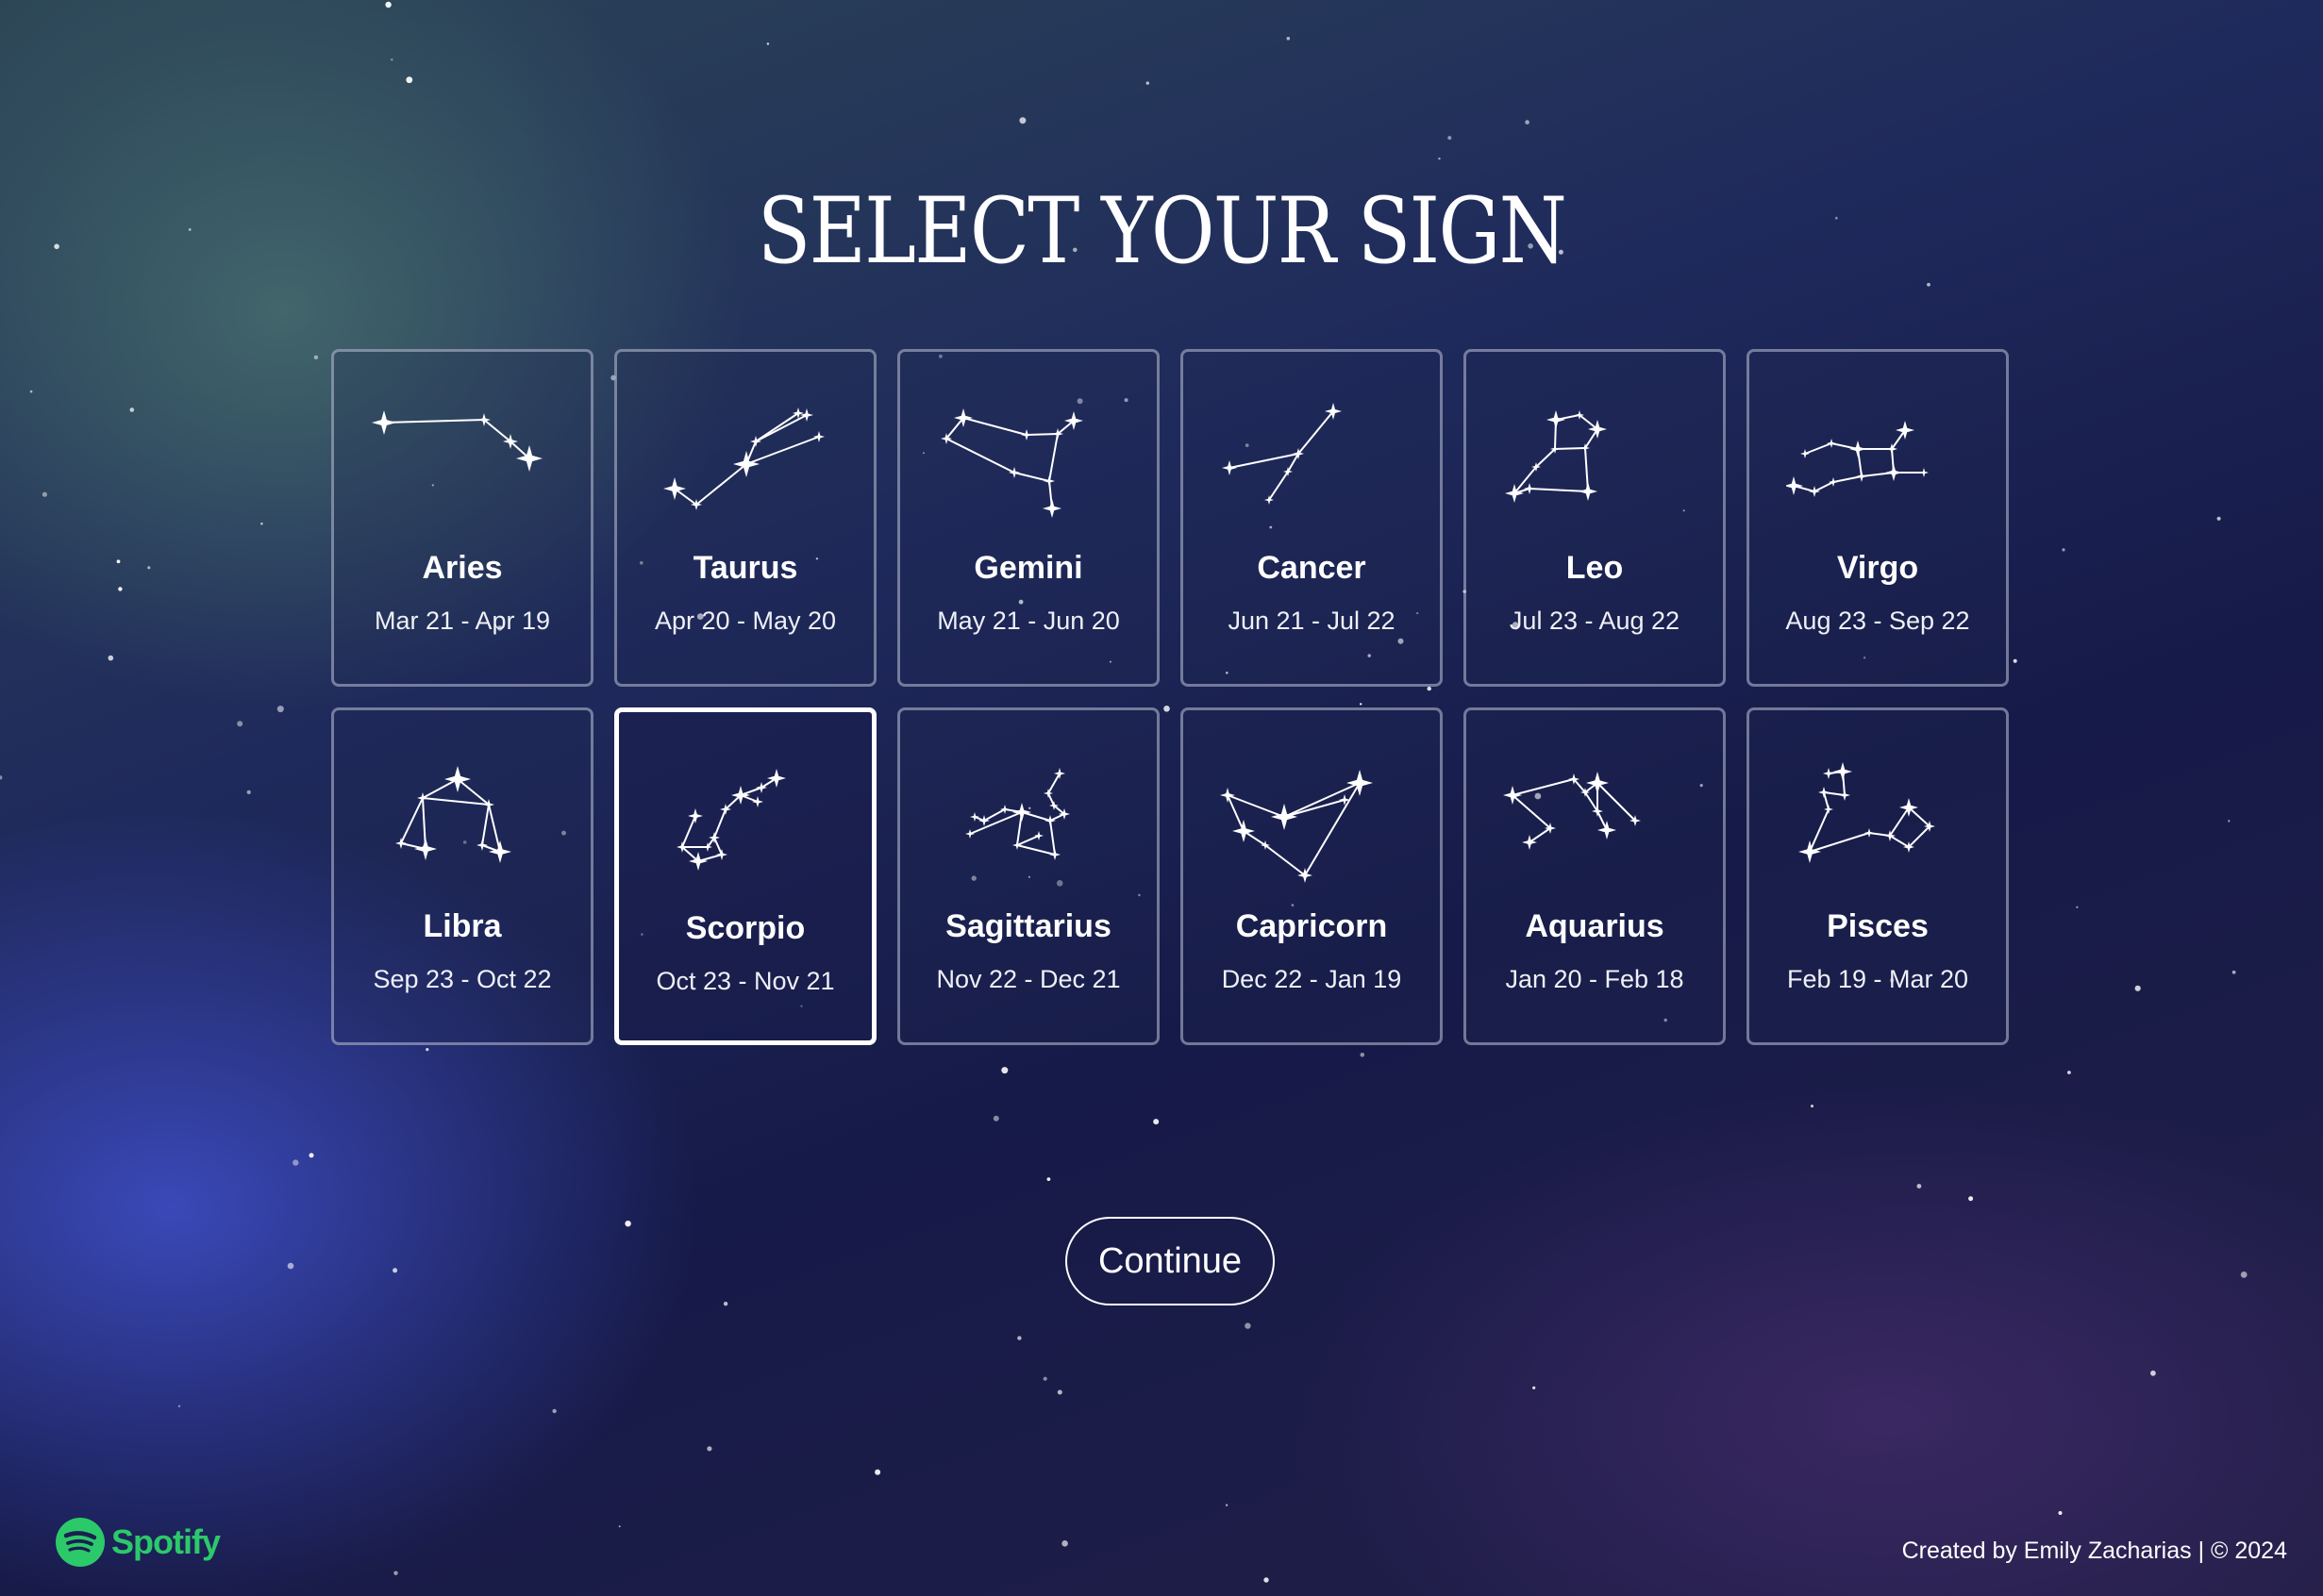 The image size is (2323, 1596). Describe the element at coordinates (745, 621) in the screenshot. I see `sign-dates: Apr 20 - May 20` at that location.